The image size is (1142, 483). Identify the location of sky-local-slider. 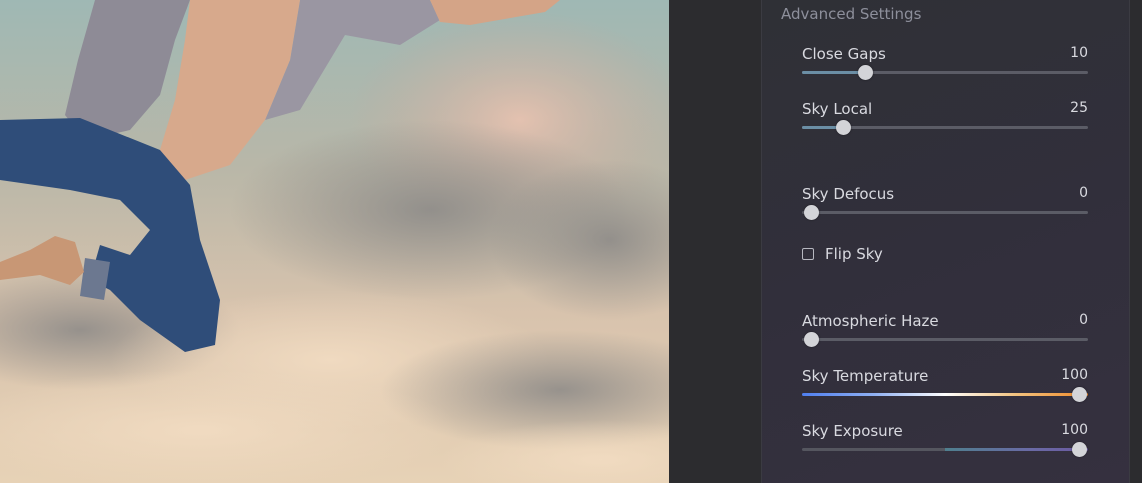
(945, 127).